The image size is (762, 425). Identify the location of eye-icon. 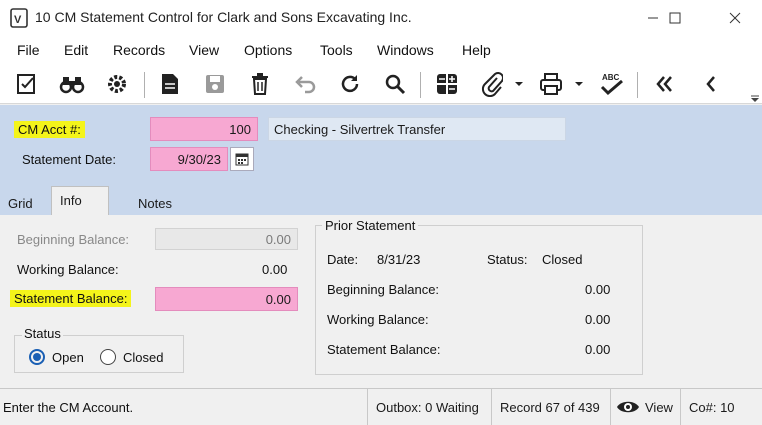
(628, 407).